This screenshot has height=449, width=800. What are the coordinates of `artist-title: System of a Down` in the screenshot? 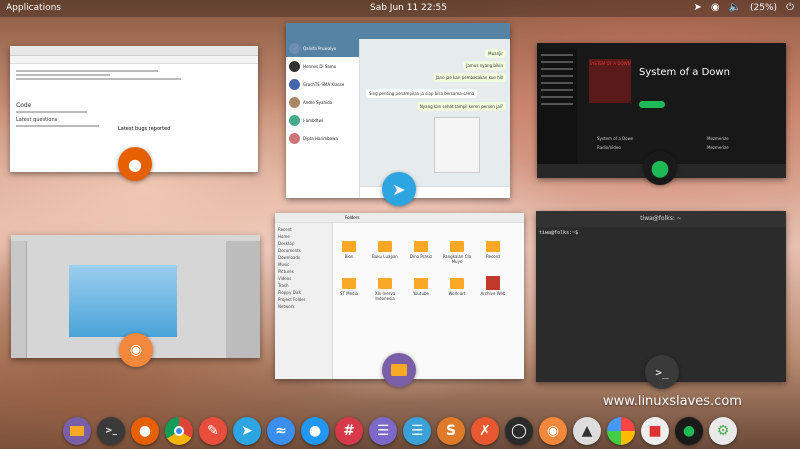 It's located at (684, 72).